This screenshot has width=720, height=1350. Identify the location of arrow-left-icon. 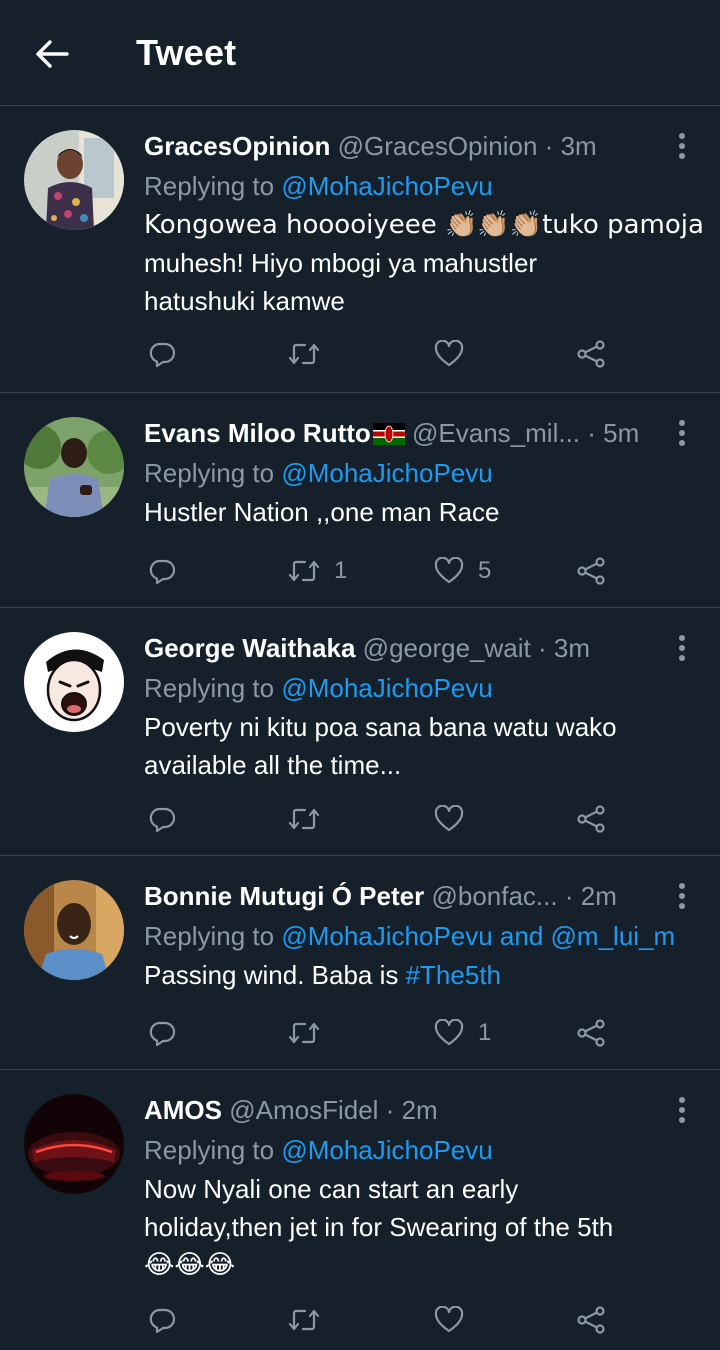
(52, 54).